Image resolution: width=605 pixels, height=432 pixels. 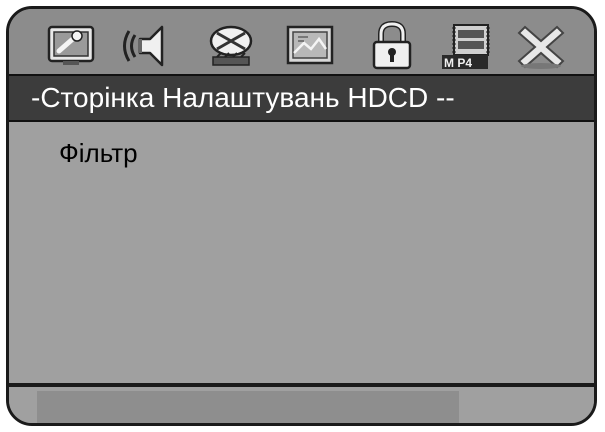 I want to click on audio-setup-icon, so click(x=148, y=45).